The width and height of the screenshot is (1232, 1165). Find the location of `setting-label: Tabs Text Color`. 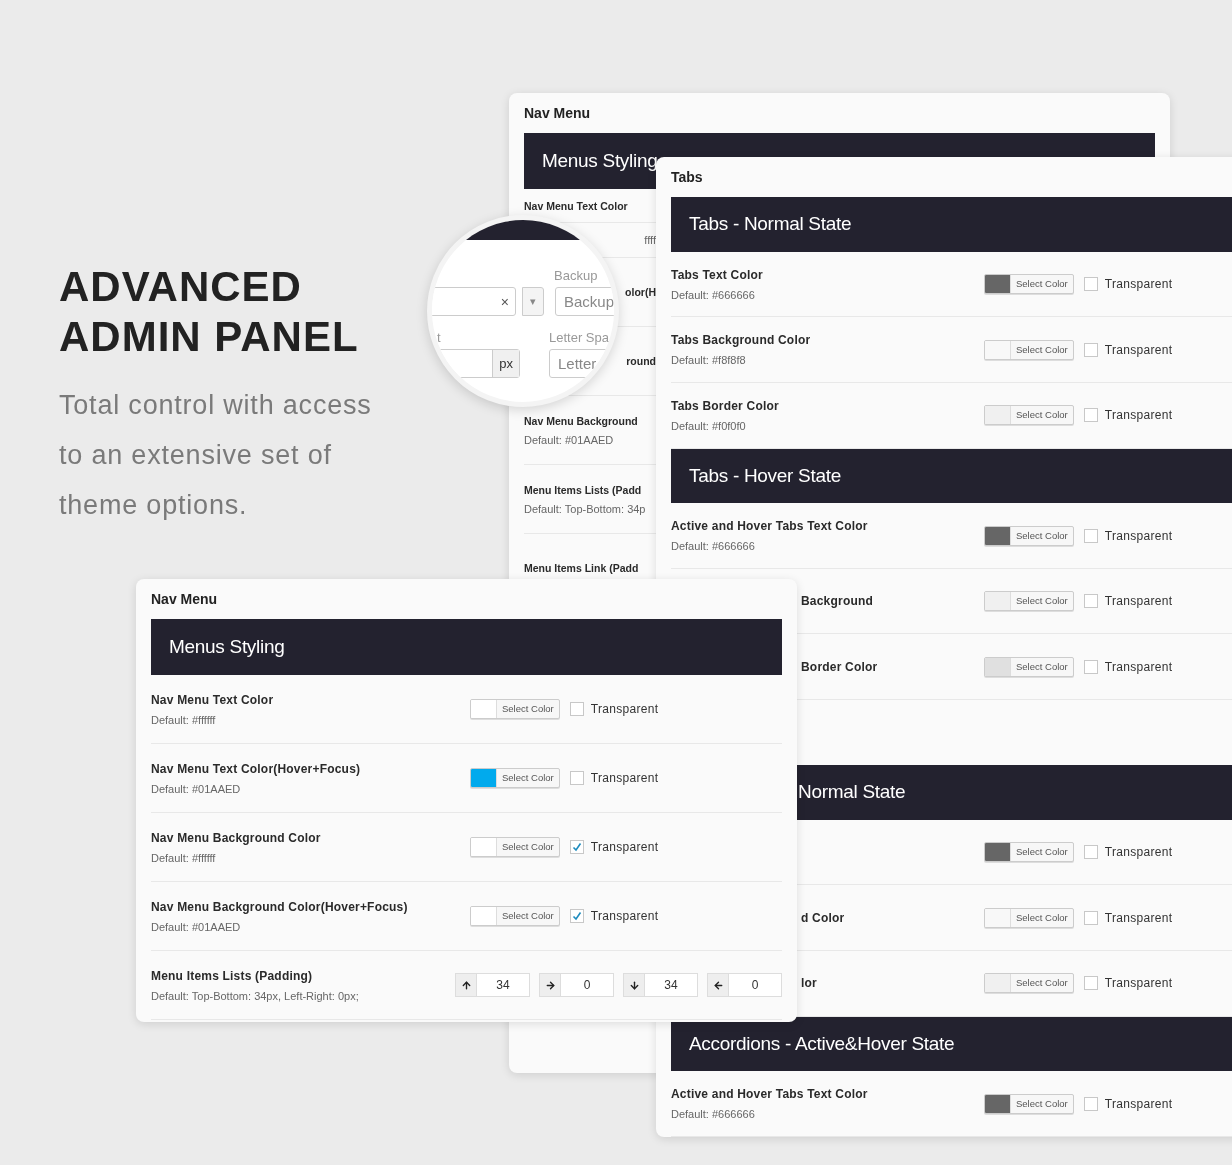

setting-label: Tabs Text Color is located at coordinates (717, 274).